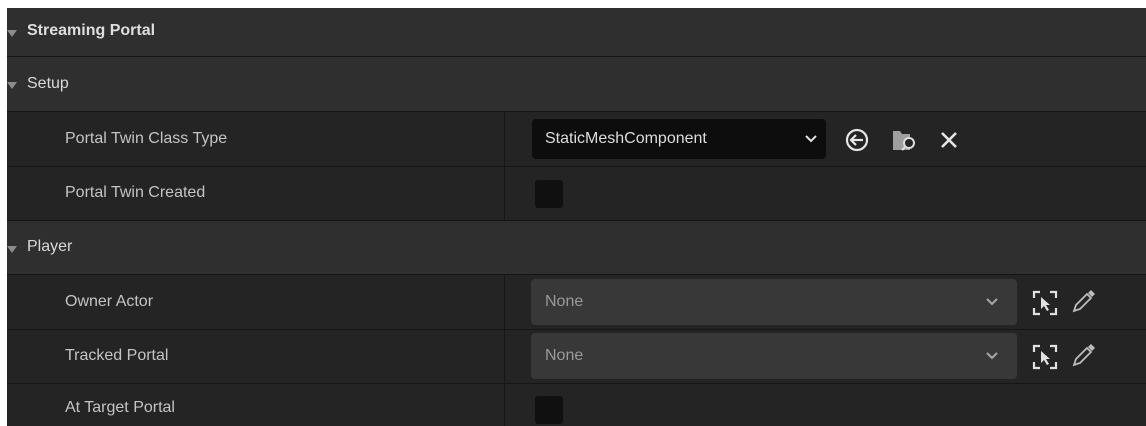 Image resolution: width=1146 pixels, height=426 pixels. What do you see at coordinates (50, 246) in the screenshot?
I see `category-label: Player` at bounding box center [50, 246].